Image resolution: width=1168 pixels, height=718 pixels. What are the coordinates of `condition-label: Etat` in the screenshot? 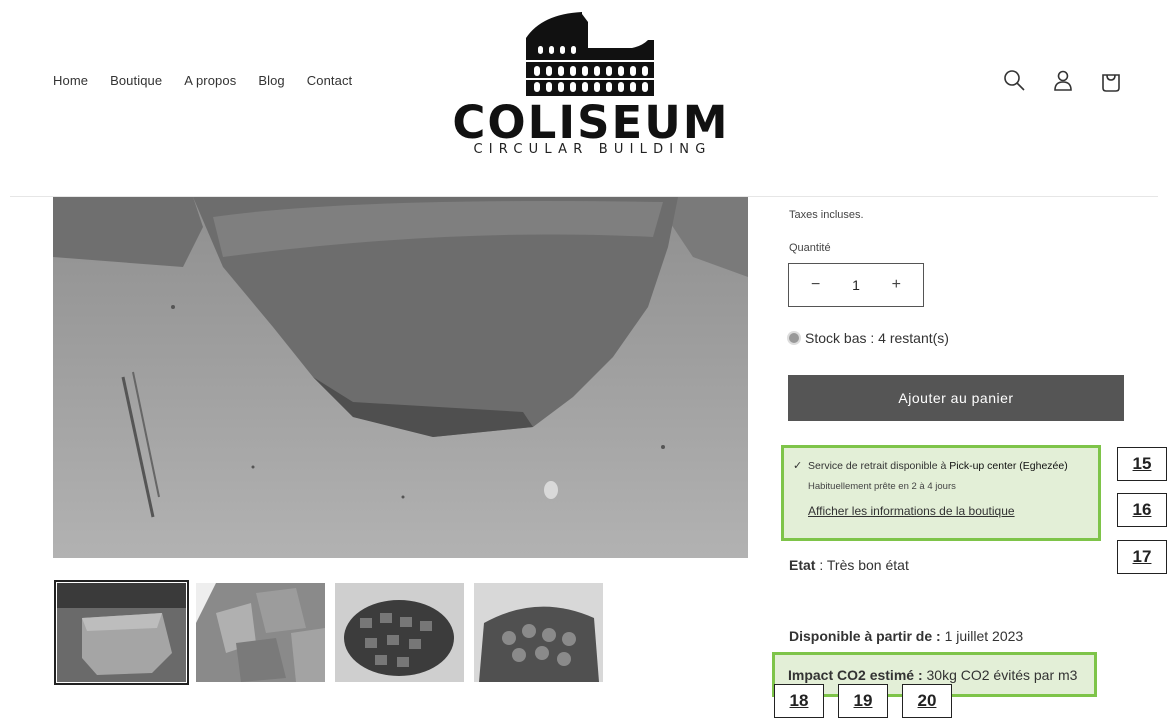 It's located at (802, 565).